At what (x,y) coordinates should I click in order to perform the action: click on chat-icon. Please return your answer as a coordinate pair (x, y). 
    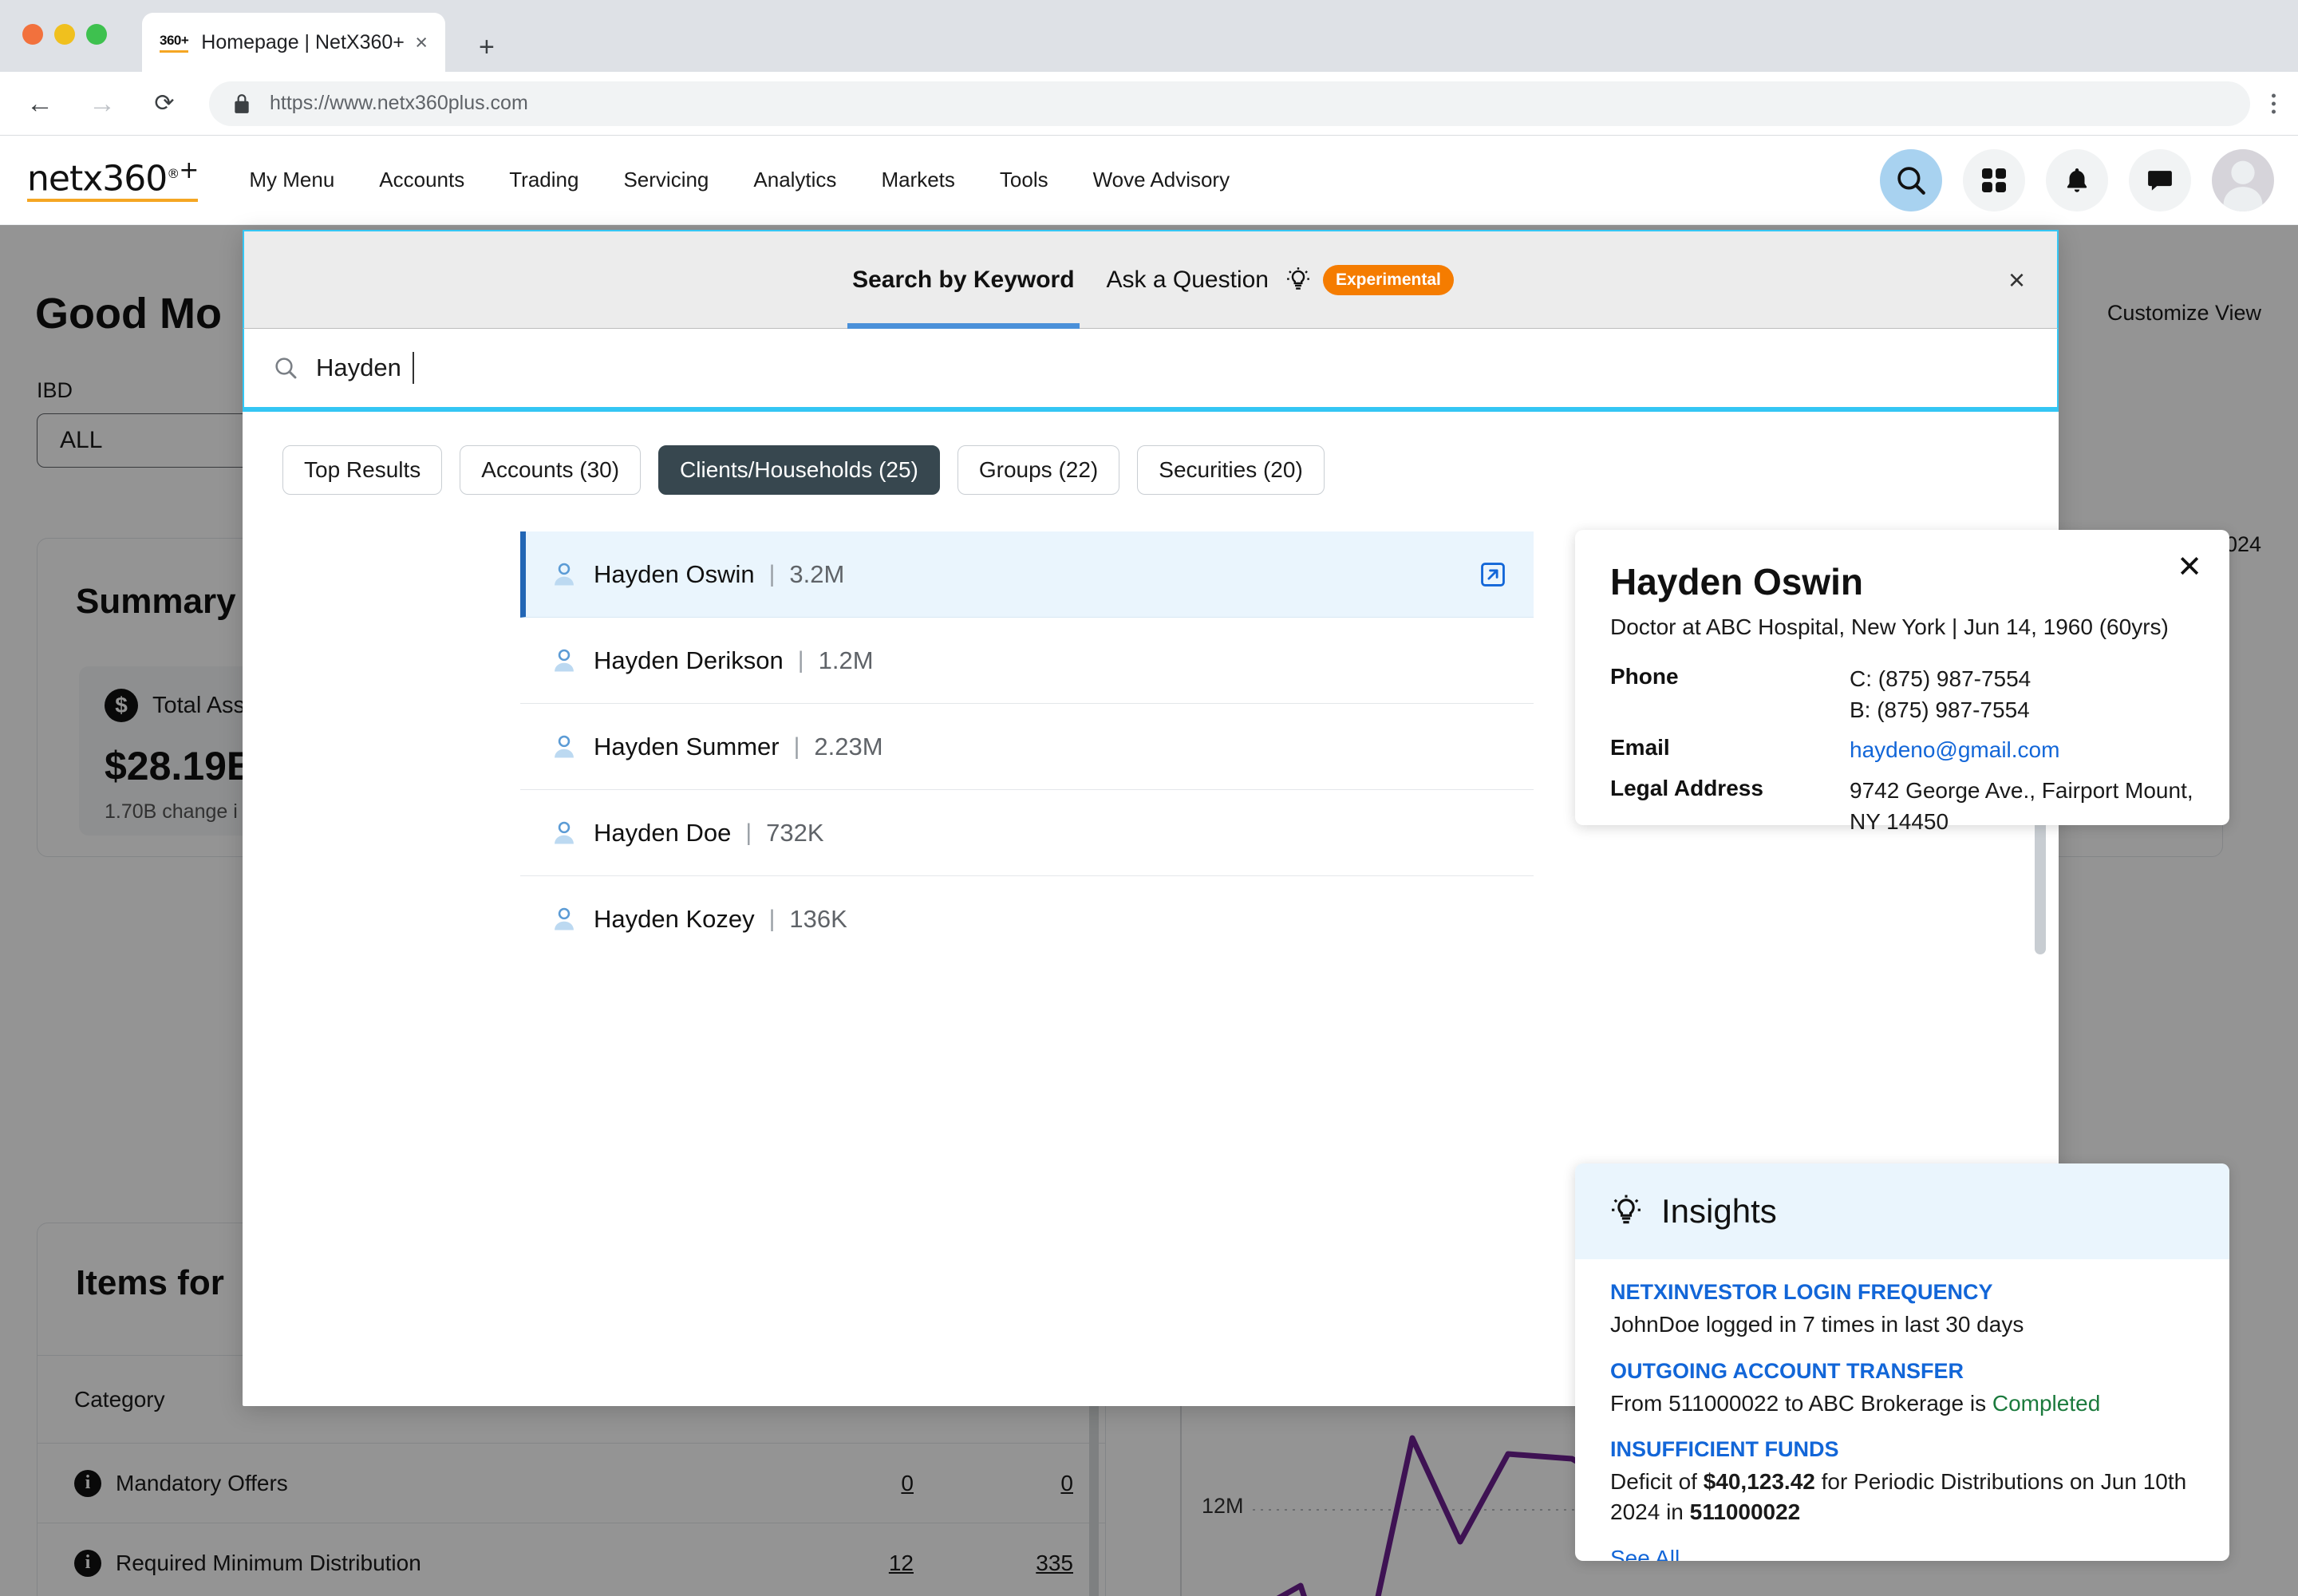
    Looking at the image, I should click on (2160, 180).